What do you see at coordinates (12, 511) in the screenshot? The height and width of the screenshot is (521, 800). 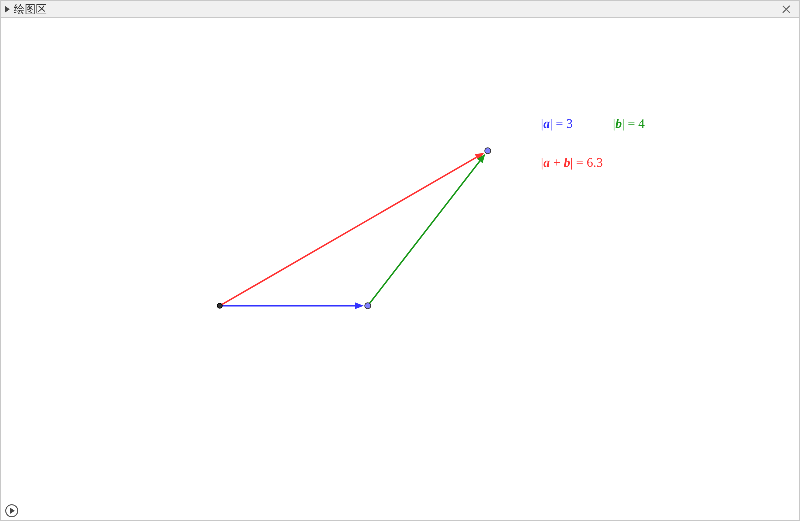 I see `play-icon` at bounding box center [12, 511].